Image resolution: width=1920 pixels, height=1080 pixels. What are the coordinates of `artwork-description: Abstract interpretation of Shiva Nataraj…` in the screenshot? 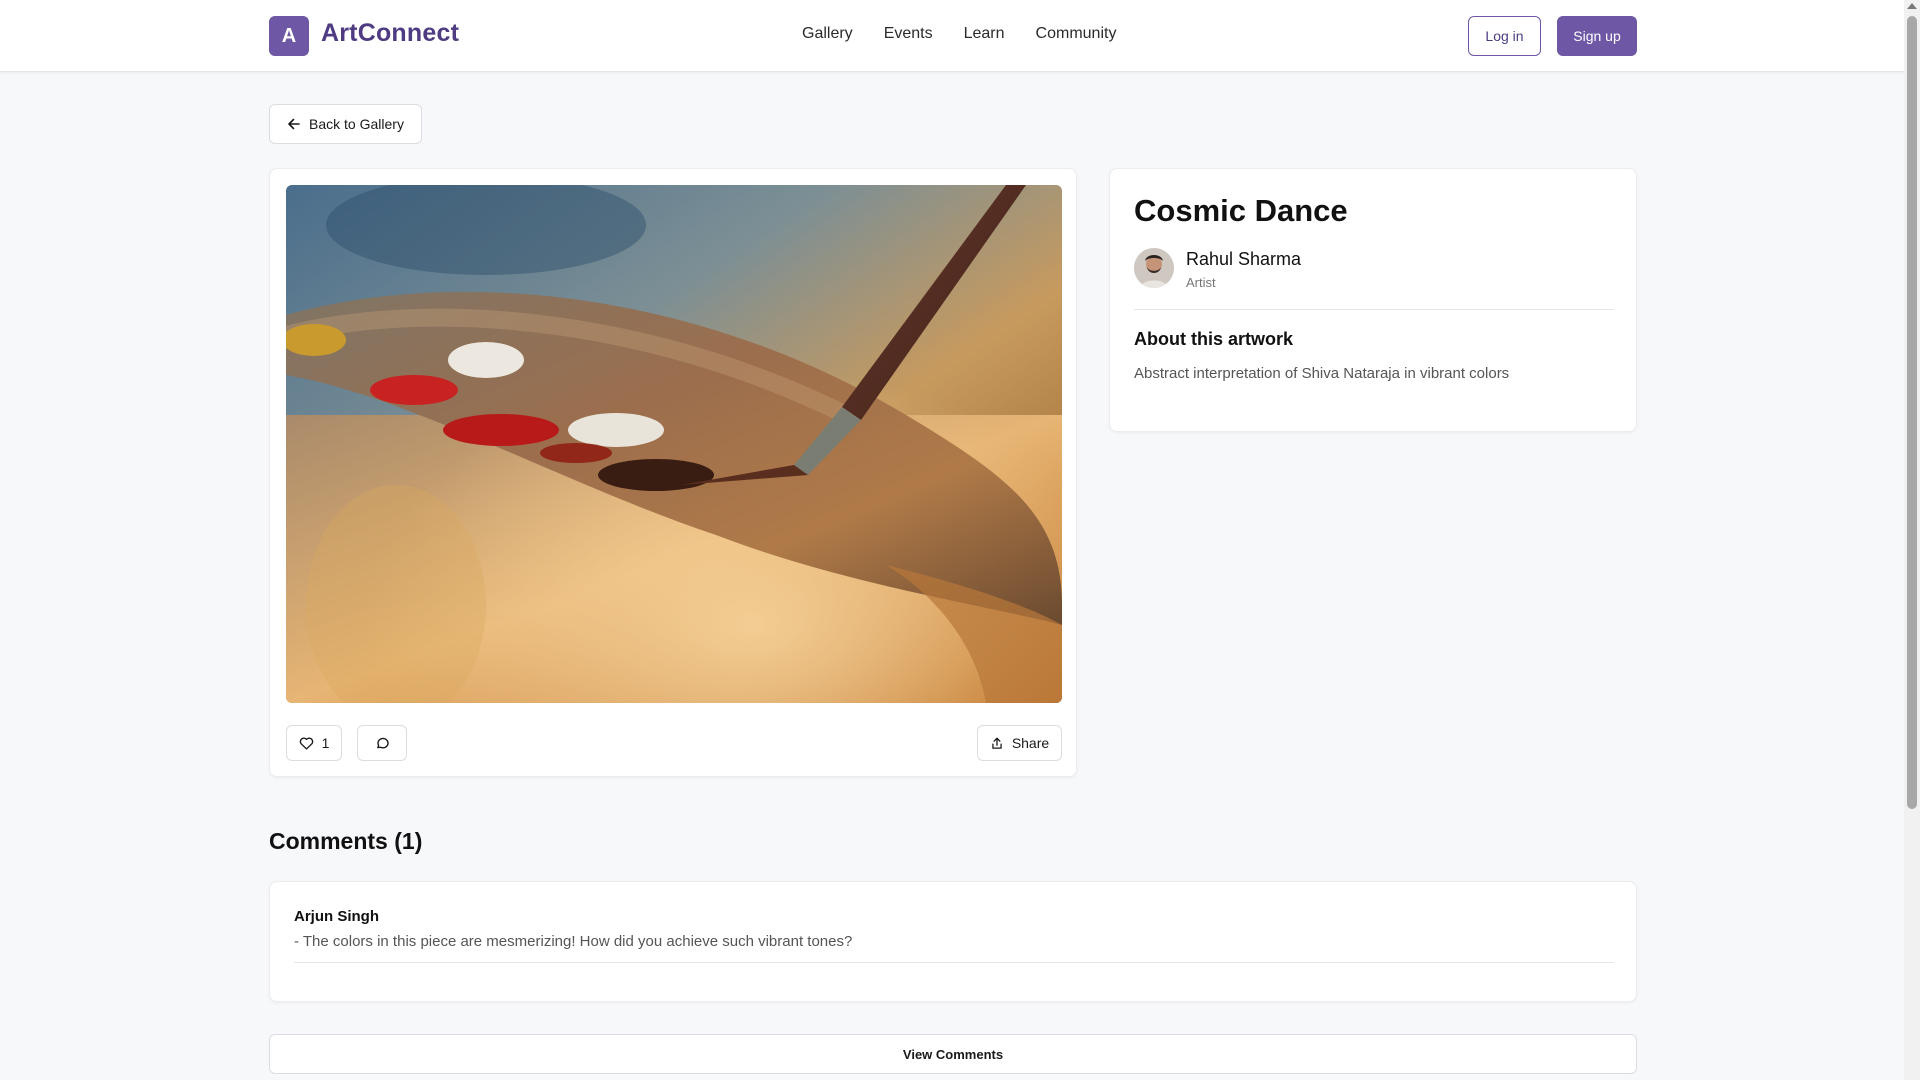 It's located at (1322, 373).